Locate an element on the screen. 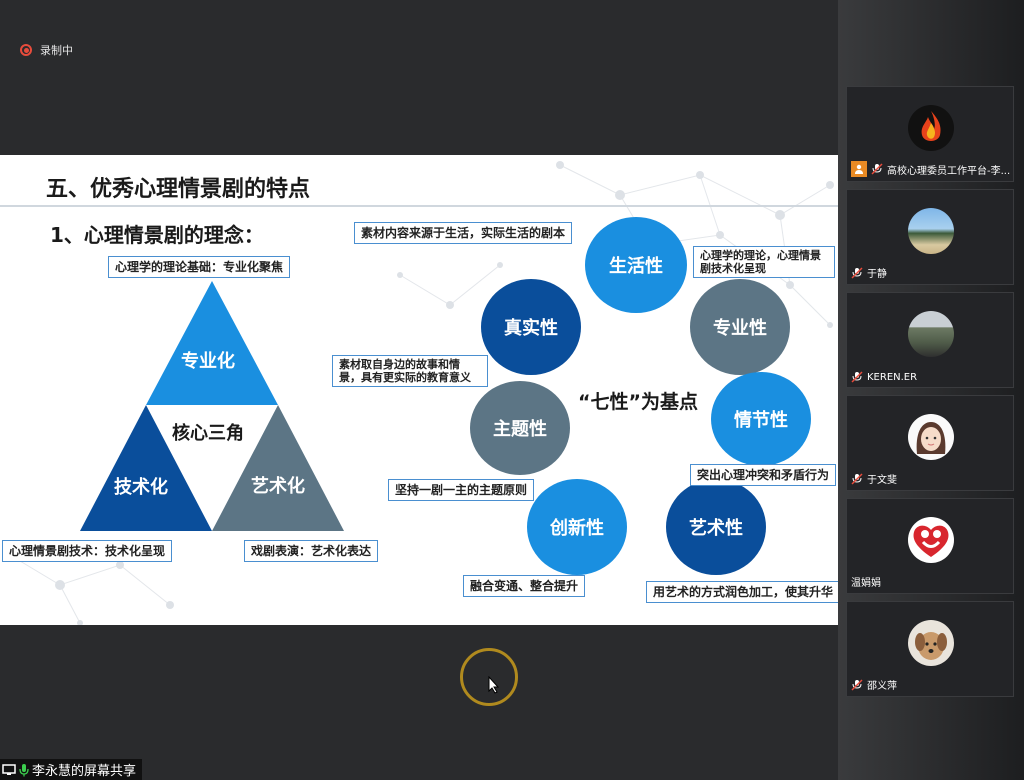  participant-name-row: 温娟娟 is located at coordinates (866, 581).